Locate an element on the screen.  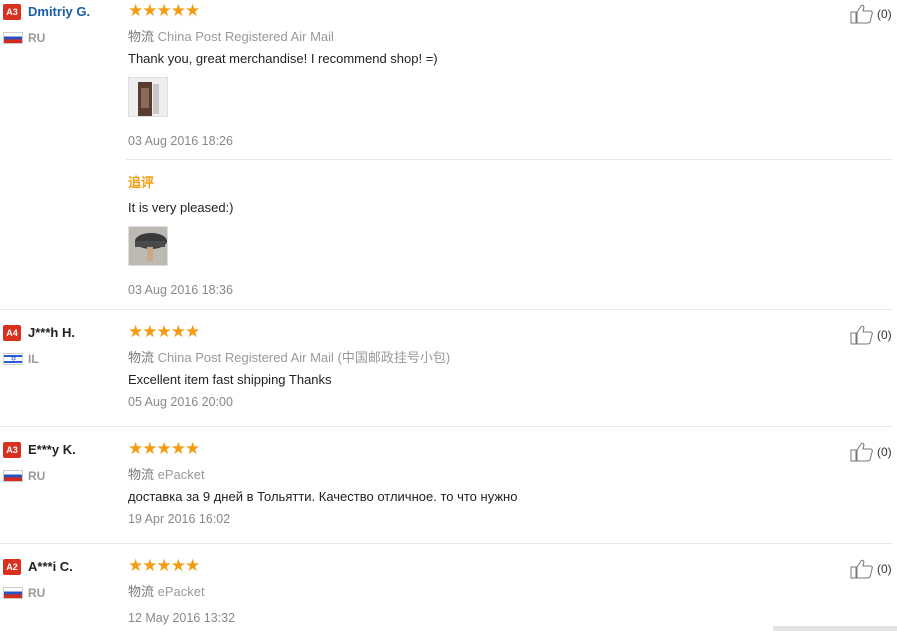
review-text: Excellent item fast shipping Thanks is located at coordinates (230, 379).